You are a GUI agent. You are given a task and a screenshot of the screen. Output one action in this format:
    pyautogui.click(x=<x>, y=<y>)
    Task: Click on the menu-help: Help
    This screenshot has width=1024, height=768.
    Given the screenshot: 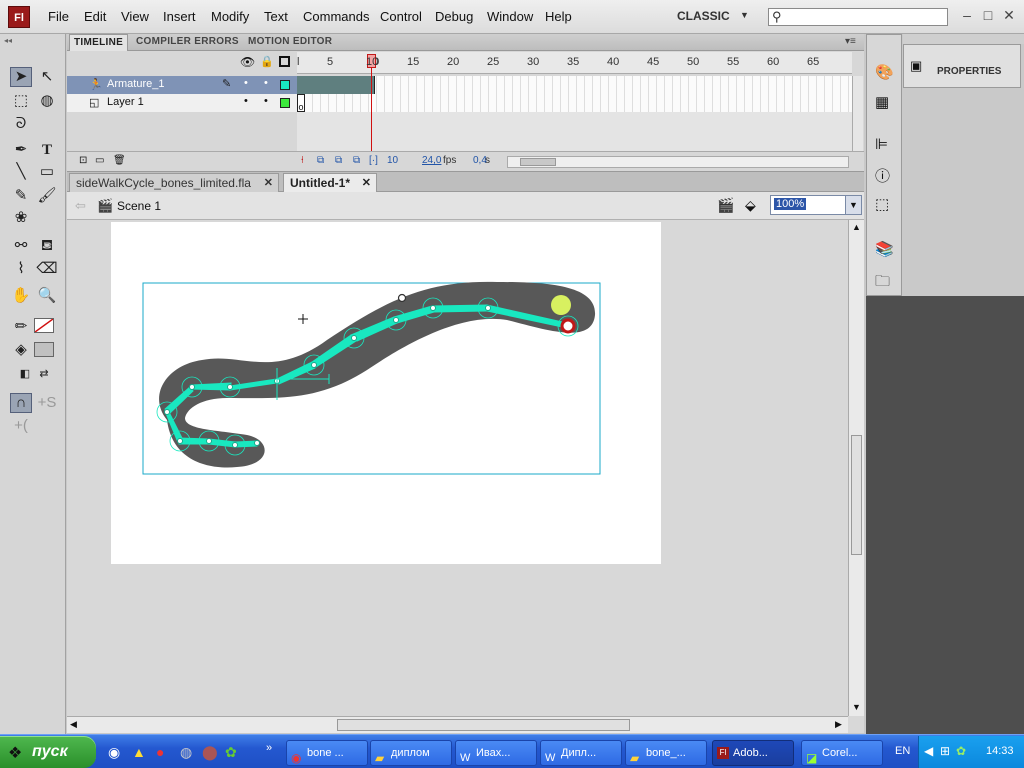 What is the action you would take?
    pyautogui.click(x=558, y=16)
    